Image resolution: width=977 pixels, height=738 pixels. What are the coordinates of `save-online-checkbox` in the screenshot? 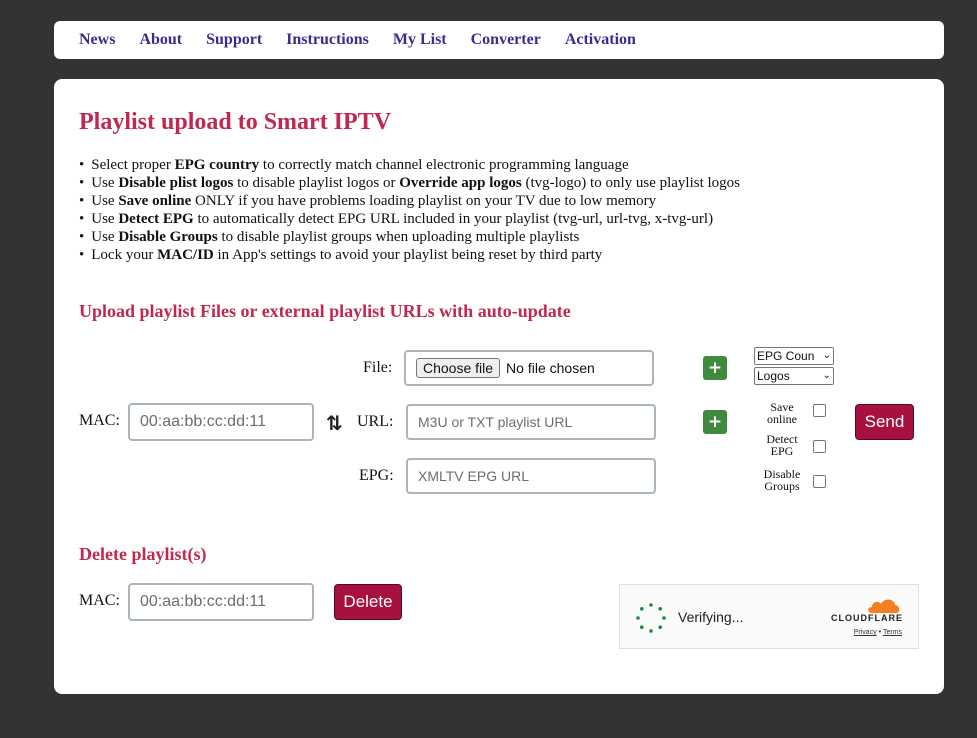 It's located at (819, 410).